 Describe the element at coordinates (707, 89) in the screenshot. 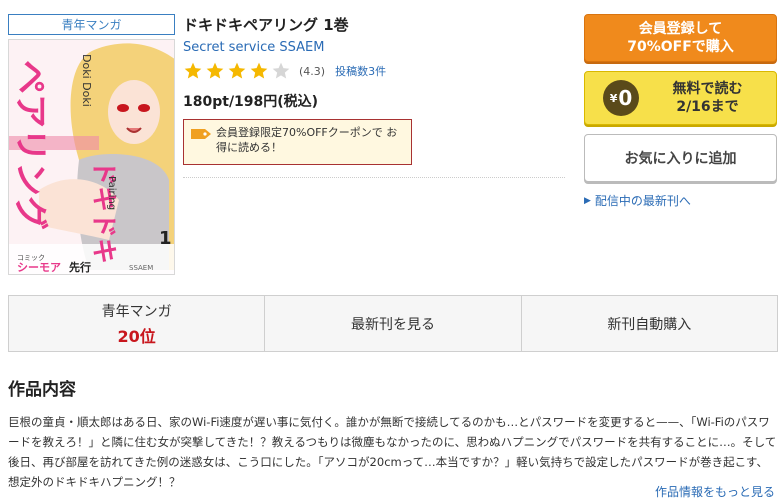

I see `free-label-line1: 無料で読む` at that location.